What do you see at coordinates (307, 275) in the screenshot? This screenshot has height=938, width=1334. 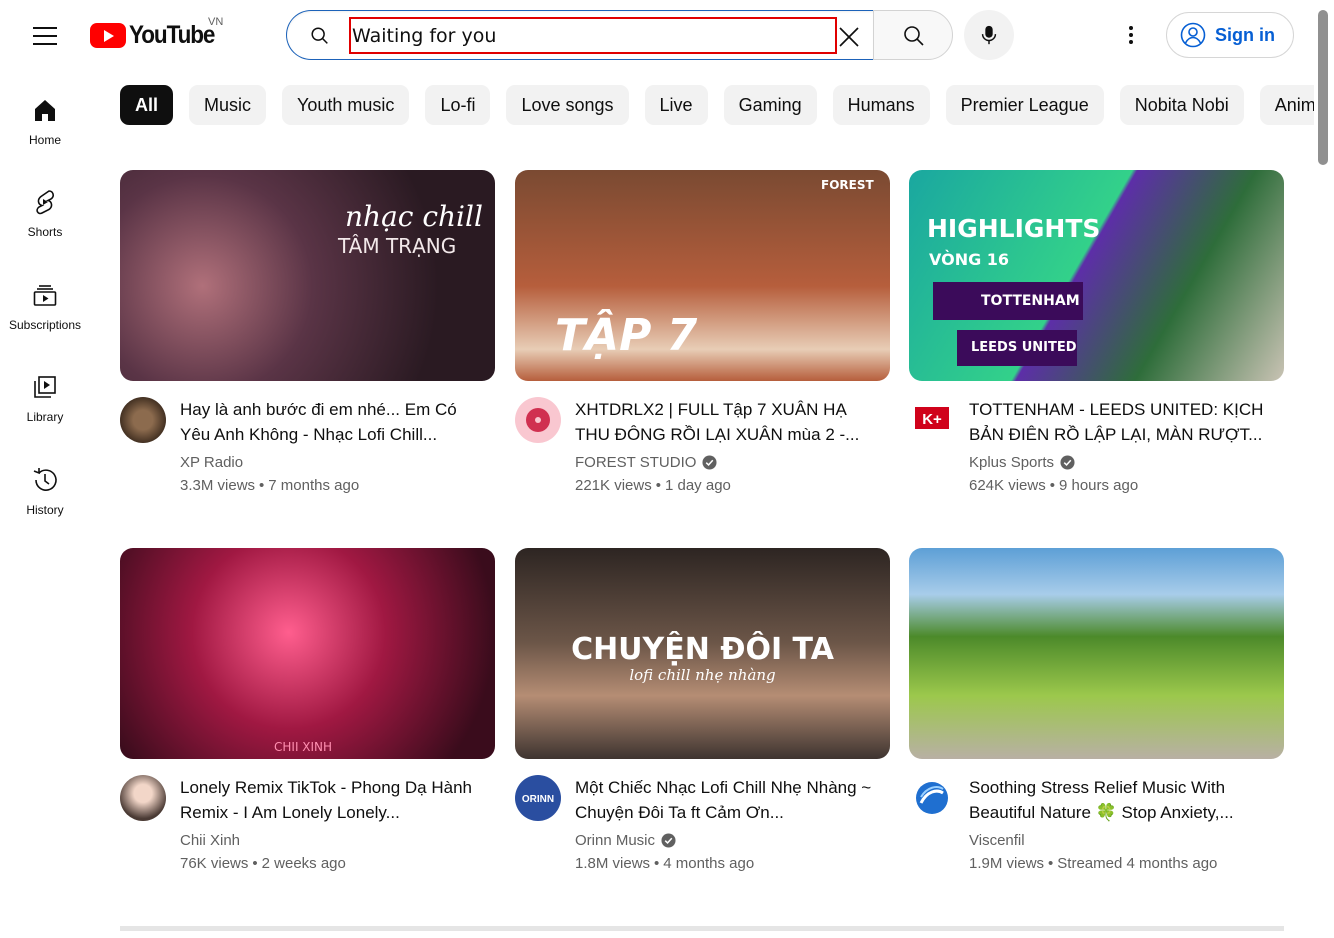 I see `video-thumbnail: nhạc chill TÂM TRẠNG` at bounding box center [307, 275].